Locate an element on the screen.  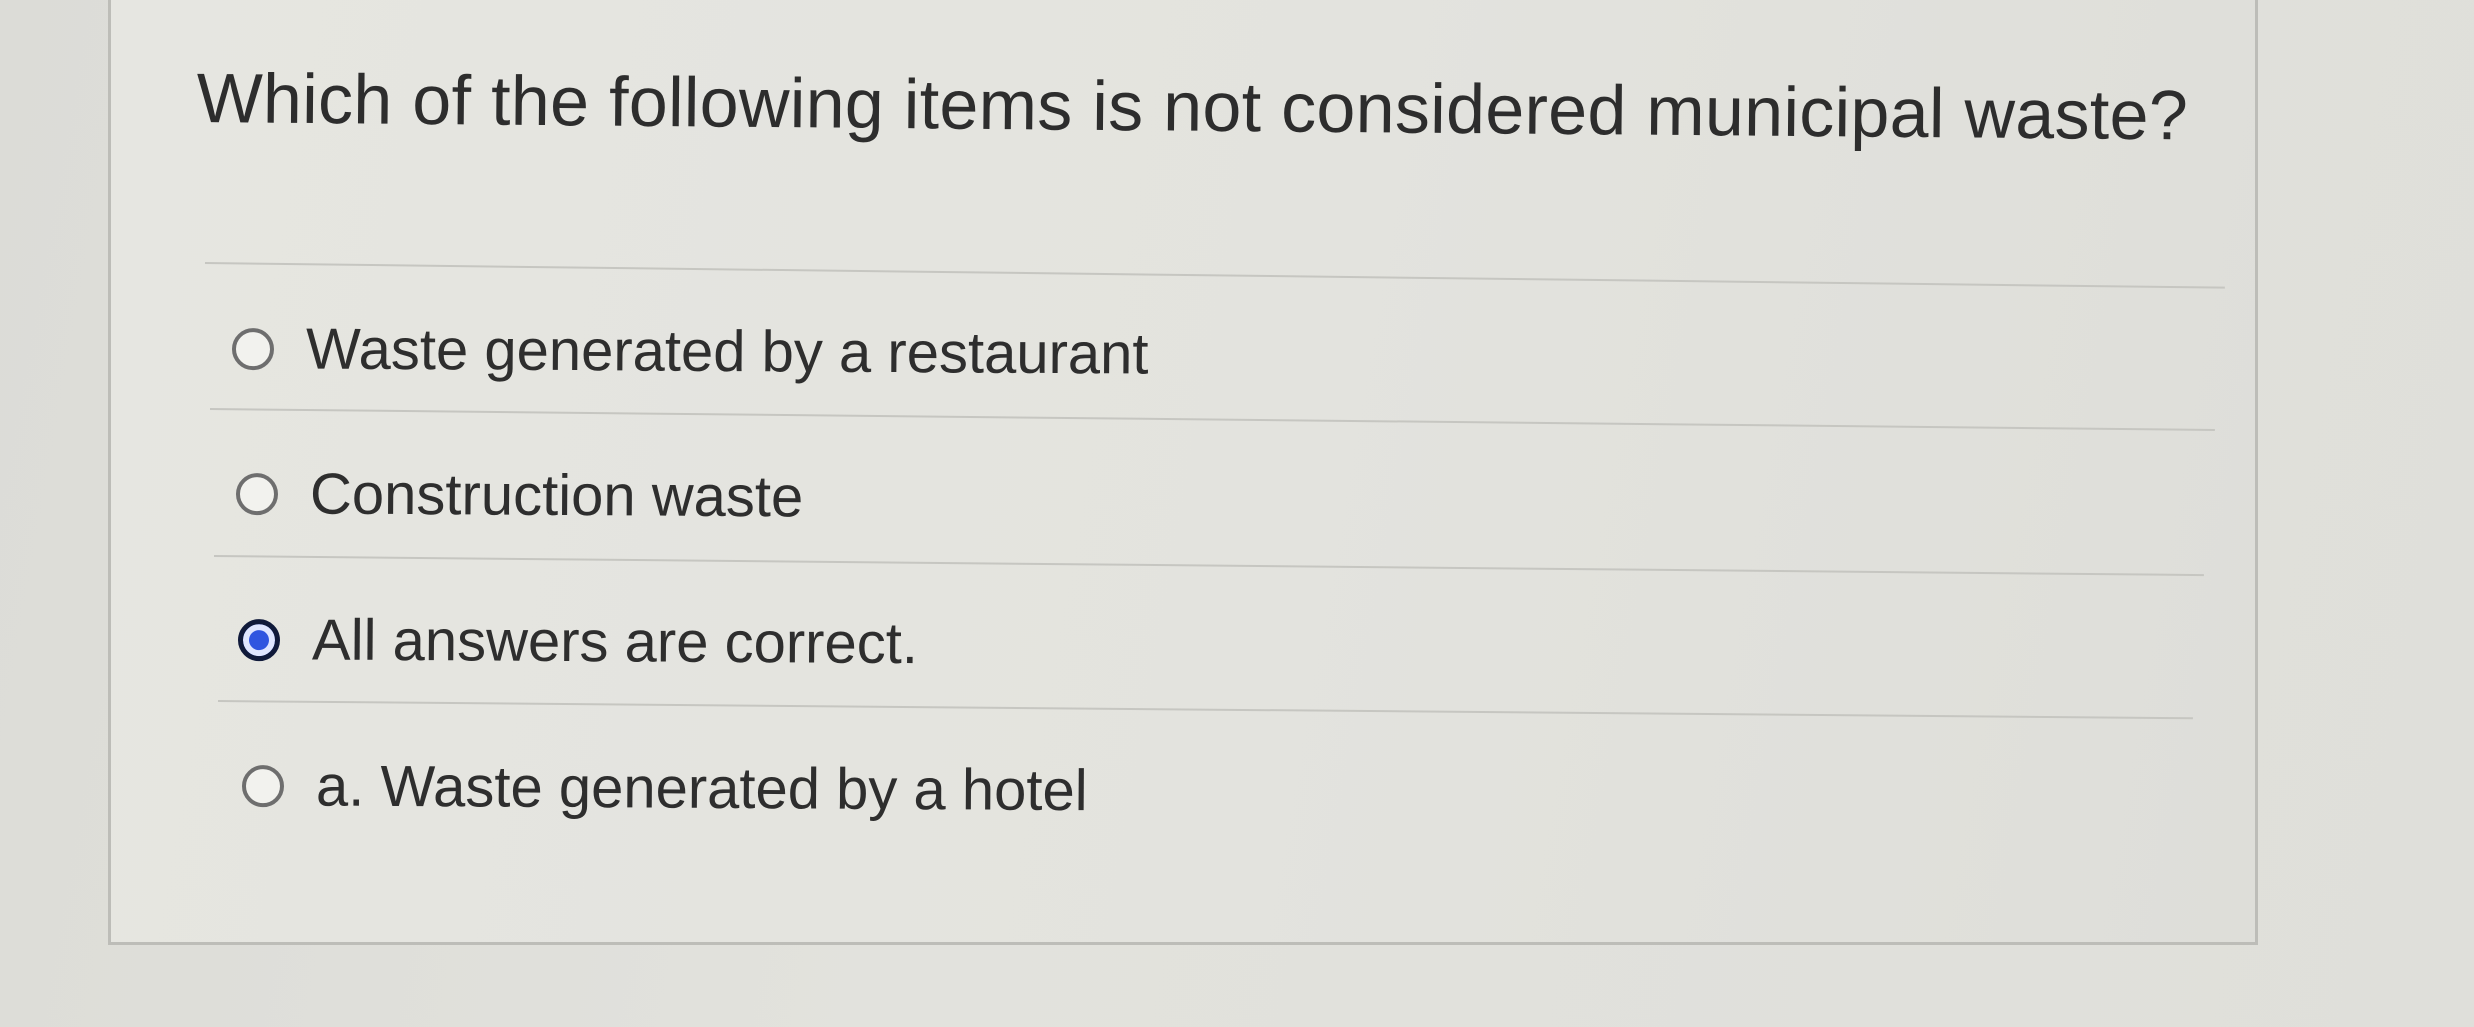
radio-button-selected-icon is located at coordinates (259, 639).